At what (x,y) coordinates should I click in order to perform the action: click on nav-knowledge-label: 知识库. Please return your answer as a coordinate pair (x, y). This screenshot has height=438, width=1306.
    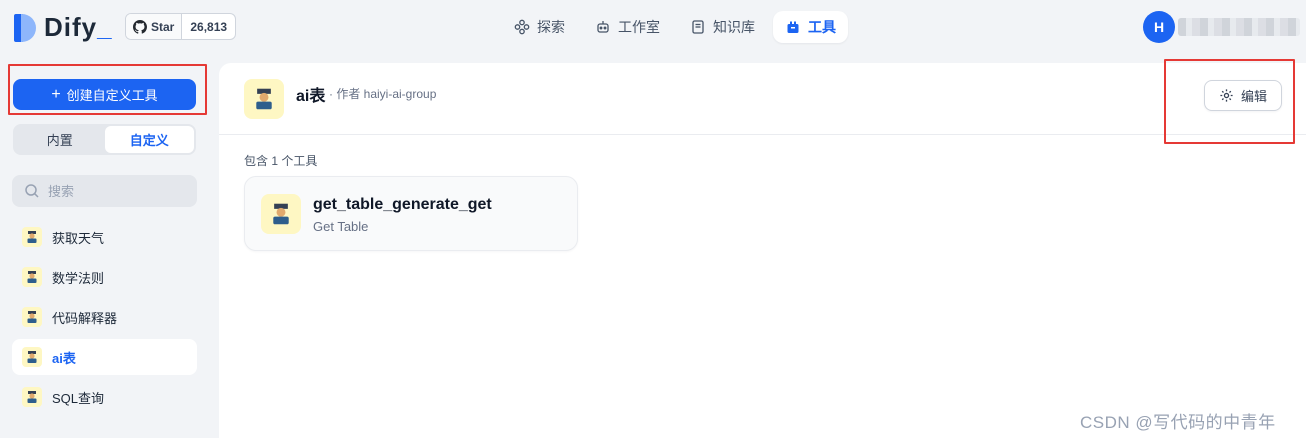
    Looking at the image, I should click on (734, 27).